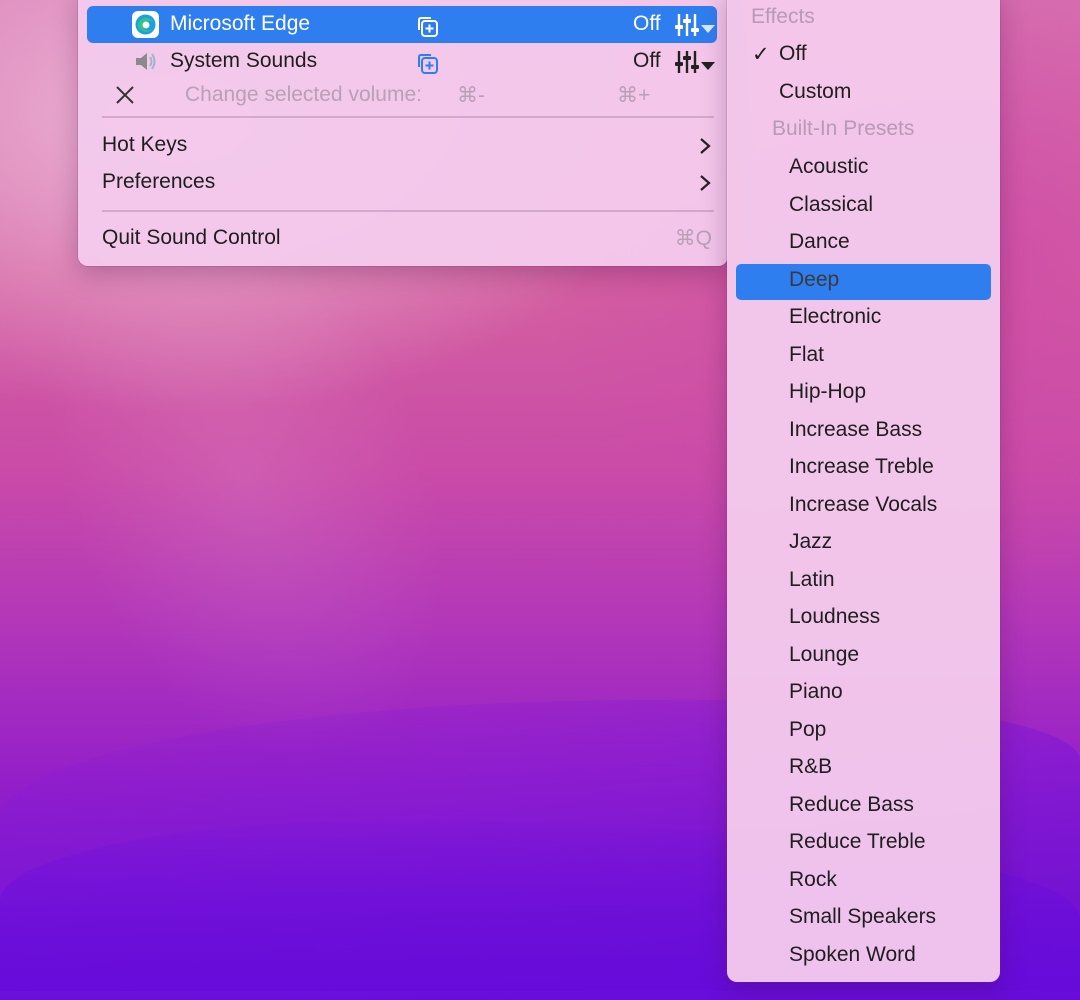 The image size is (1080, 1000). I want to click on preset-item: R&B, so click(863, 767).